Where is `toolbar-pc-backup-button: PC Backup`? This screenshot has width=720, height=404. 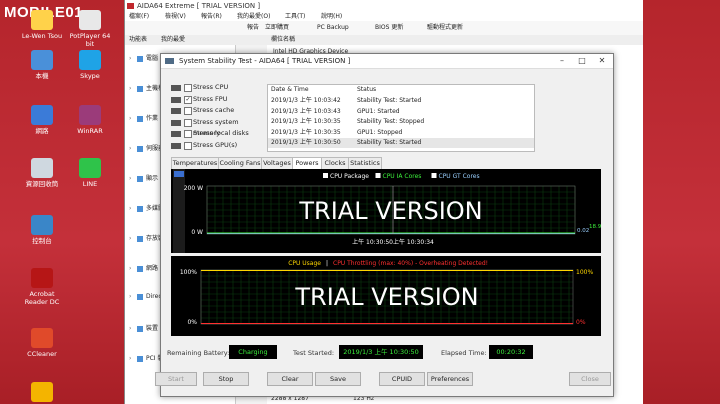 toolbar-pc-backup-button: PC Backup is located at coordinates (333, 28).